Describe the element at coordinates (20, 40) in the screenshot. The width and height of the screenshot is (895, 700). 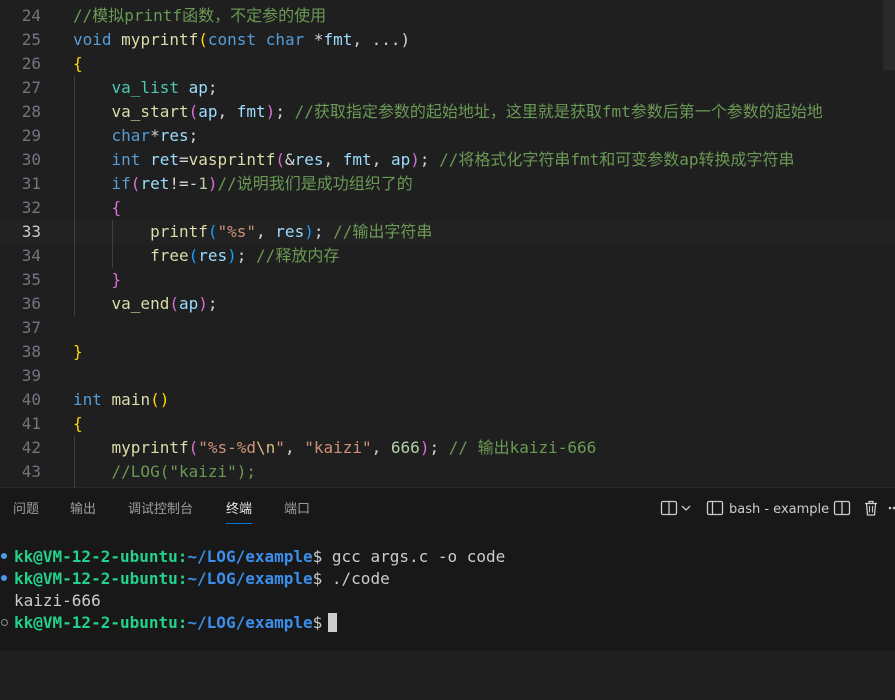
I see `line-number: 25` at that location.